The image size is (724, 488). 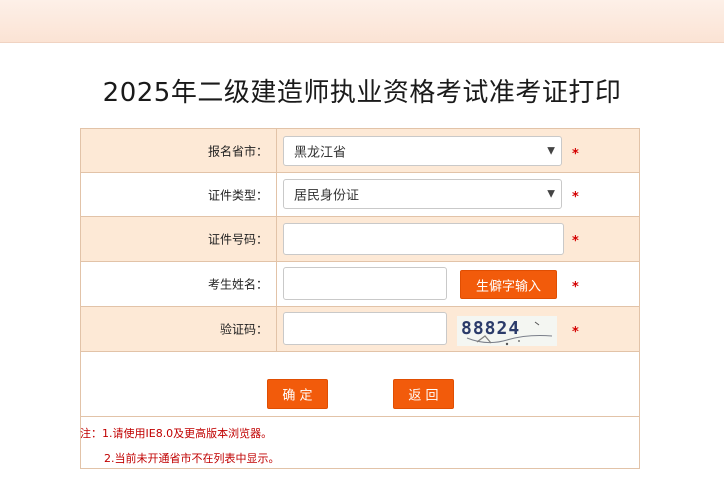 I want to click on captcha-input, so click(x=365, y=328).